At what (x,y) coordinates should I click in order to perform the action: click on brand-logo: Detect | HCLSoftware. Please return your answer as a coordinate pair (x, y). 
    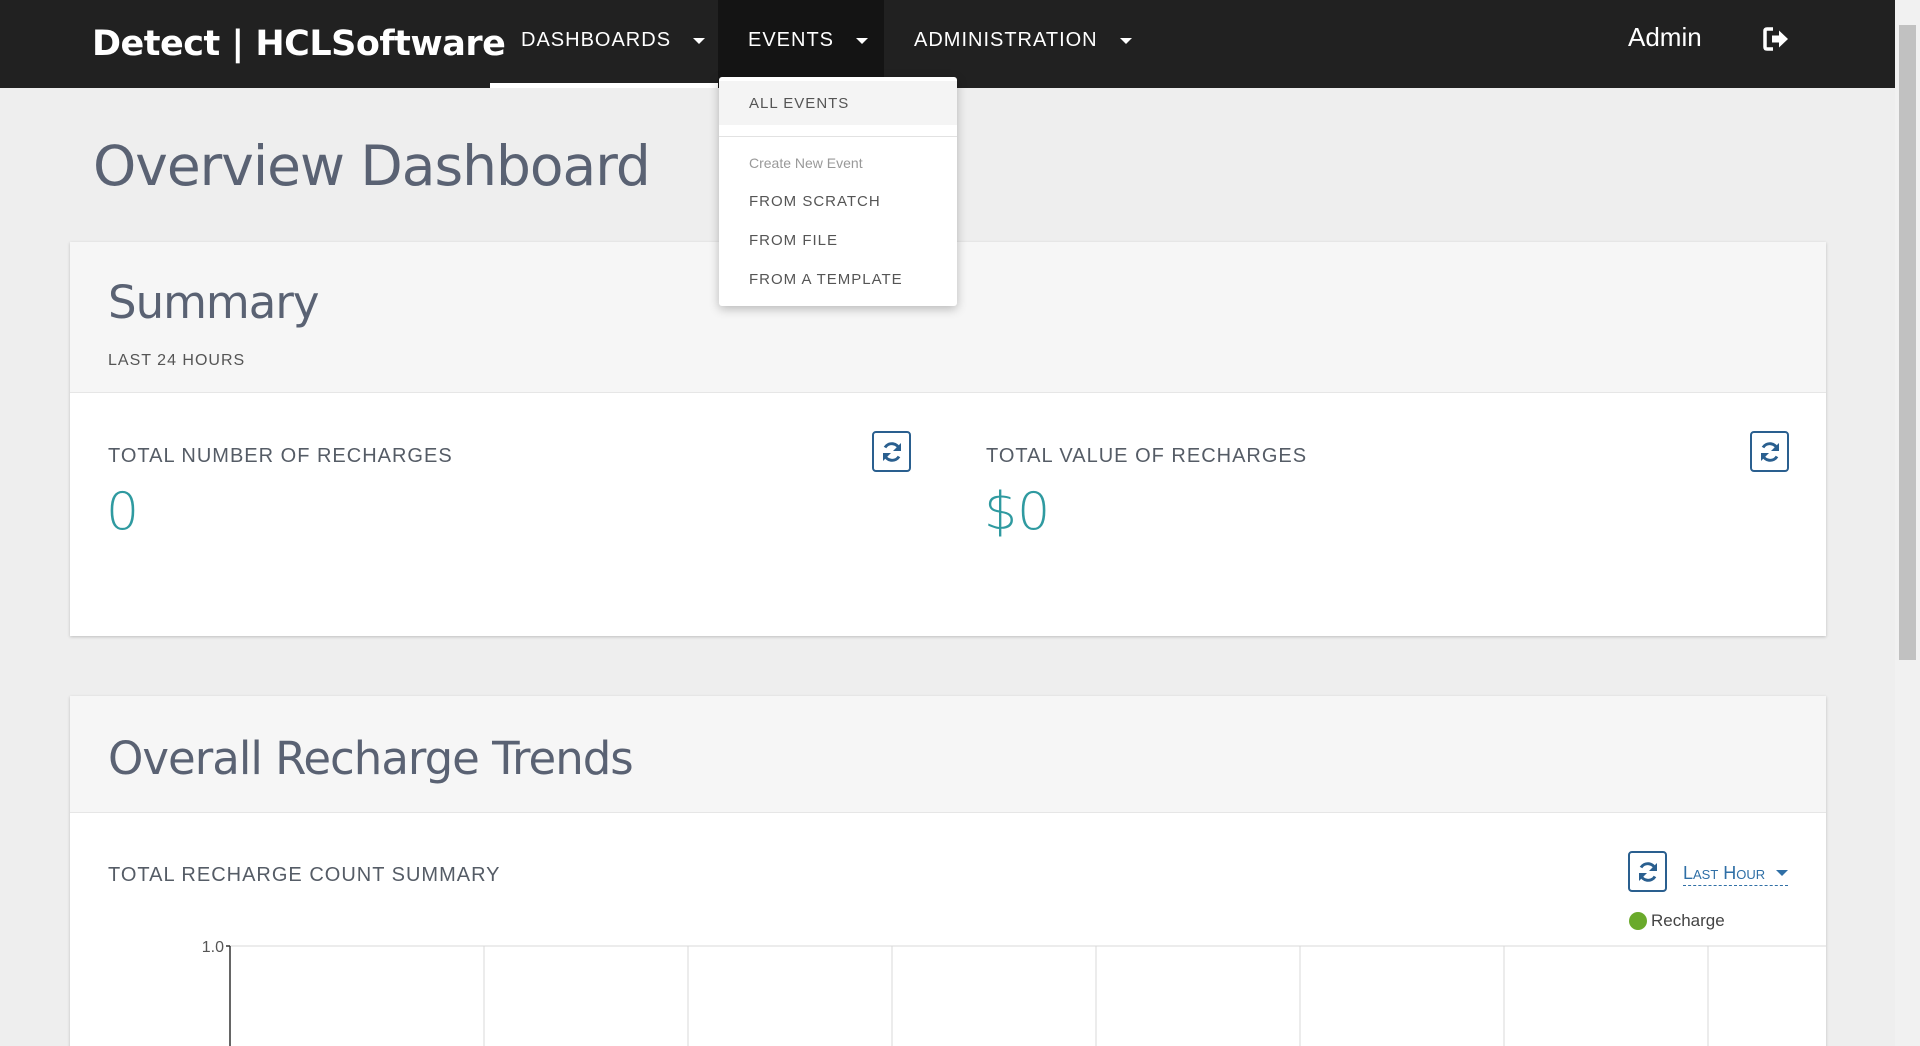
    Looking at the image, I should click on (299, 44).